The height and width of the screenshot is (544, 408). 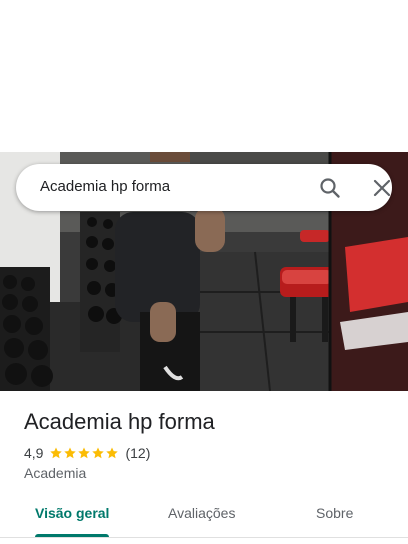 What do you see at coordinates (55, 473) in the screenshot?
I see `place-category: Academia` at bounding box center [55, 473].